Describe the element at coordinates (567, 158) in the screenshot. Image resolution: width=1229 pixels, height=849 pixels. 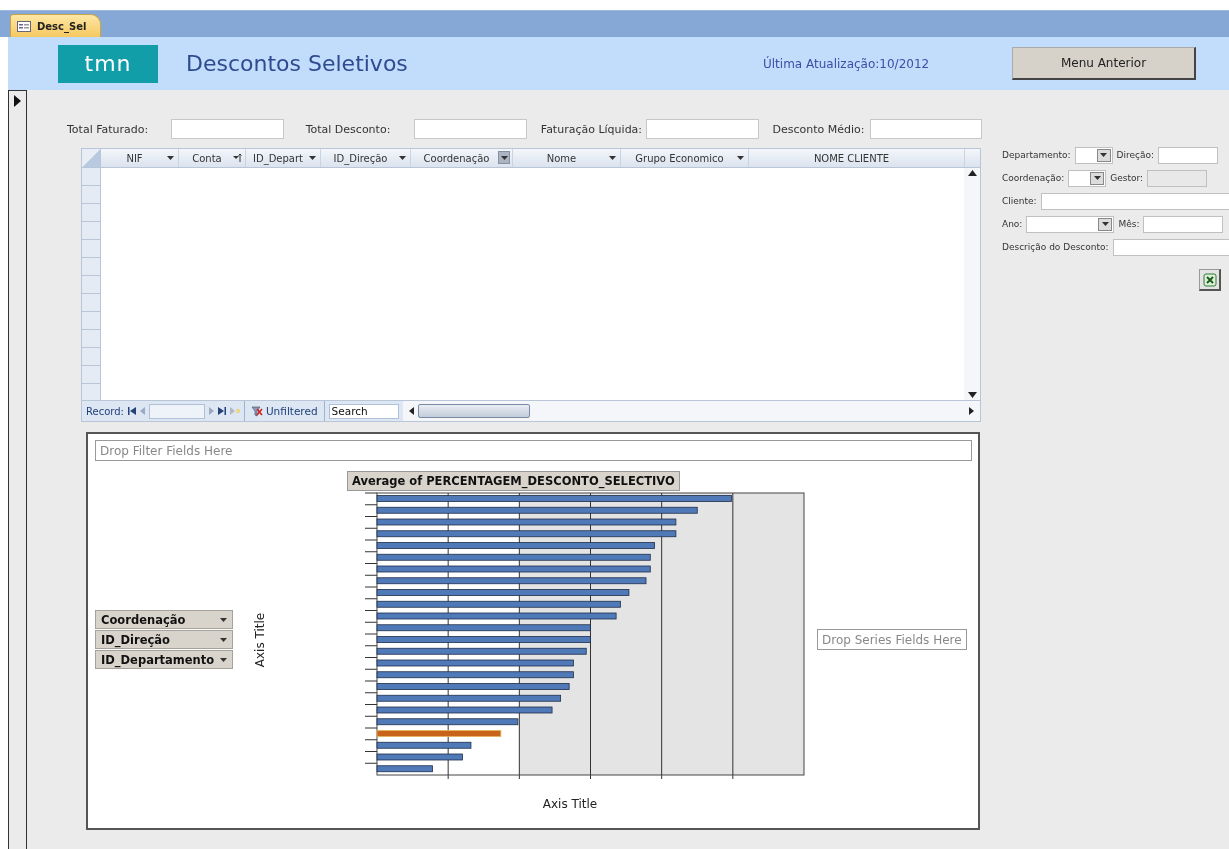
I see `column-header: Nome` at that location.